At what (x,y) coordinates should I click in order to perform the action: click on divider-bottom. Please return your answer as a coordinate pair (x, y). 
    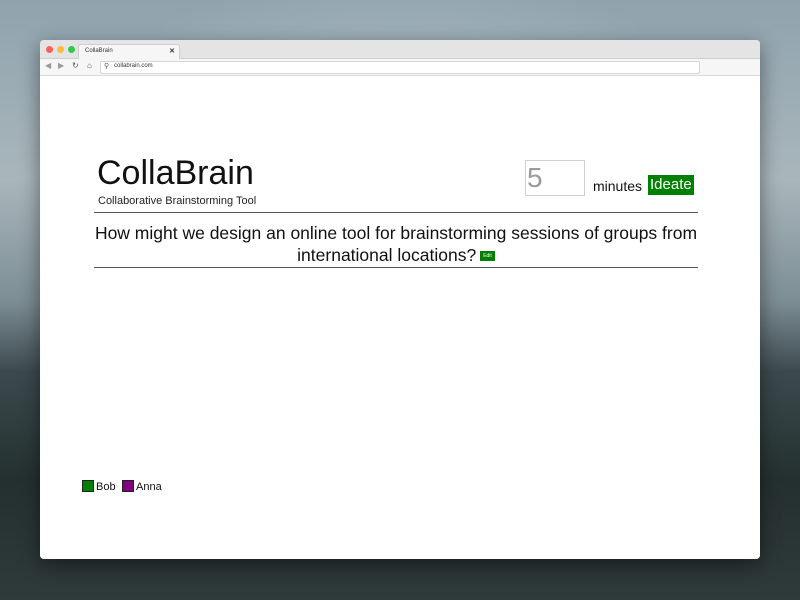
    Looking at the image, I should click on (396, 267).